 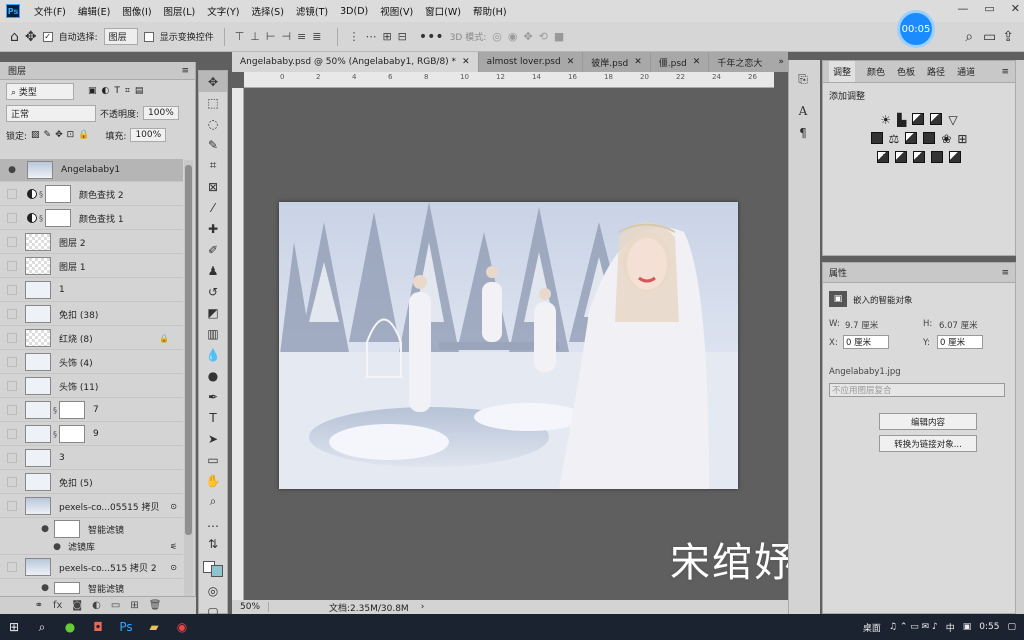 What do you see at coordinates (14, 37) in the screenshot?
I see `home-icon: ⌂` at bounding box center [14, 37].